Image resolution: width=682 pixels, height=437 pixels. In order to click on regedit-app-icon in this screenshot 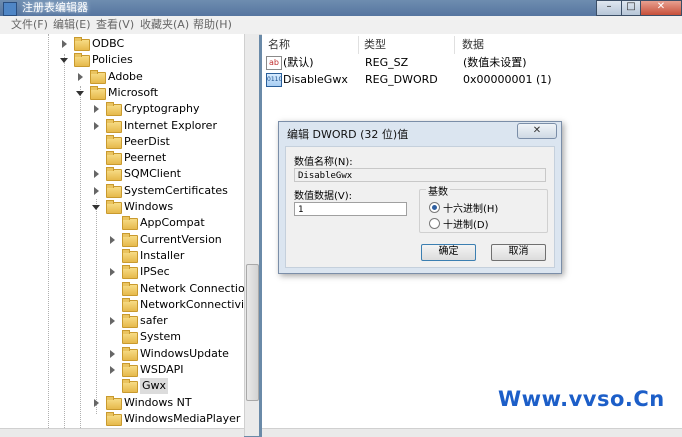, I will do `click(10, 9)`.